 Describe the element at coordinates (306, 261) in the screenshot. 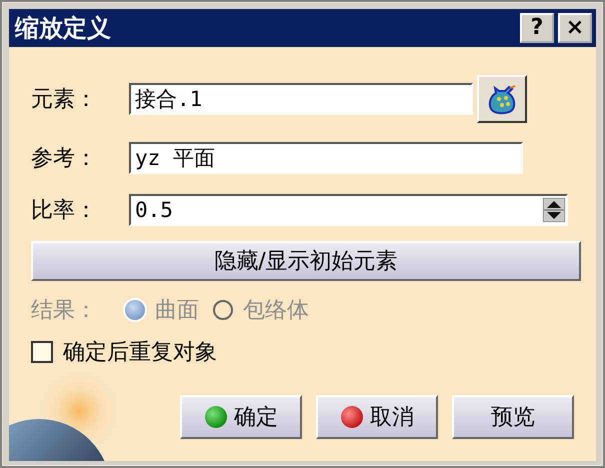

I see `toggle-button: 隐藏/显示初始元素` at that location.